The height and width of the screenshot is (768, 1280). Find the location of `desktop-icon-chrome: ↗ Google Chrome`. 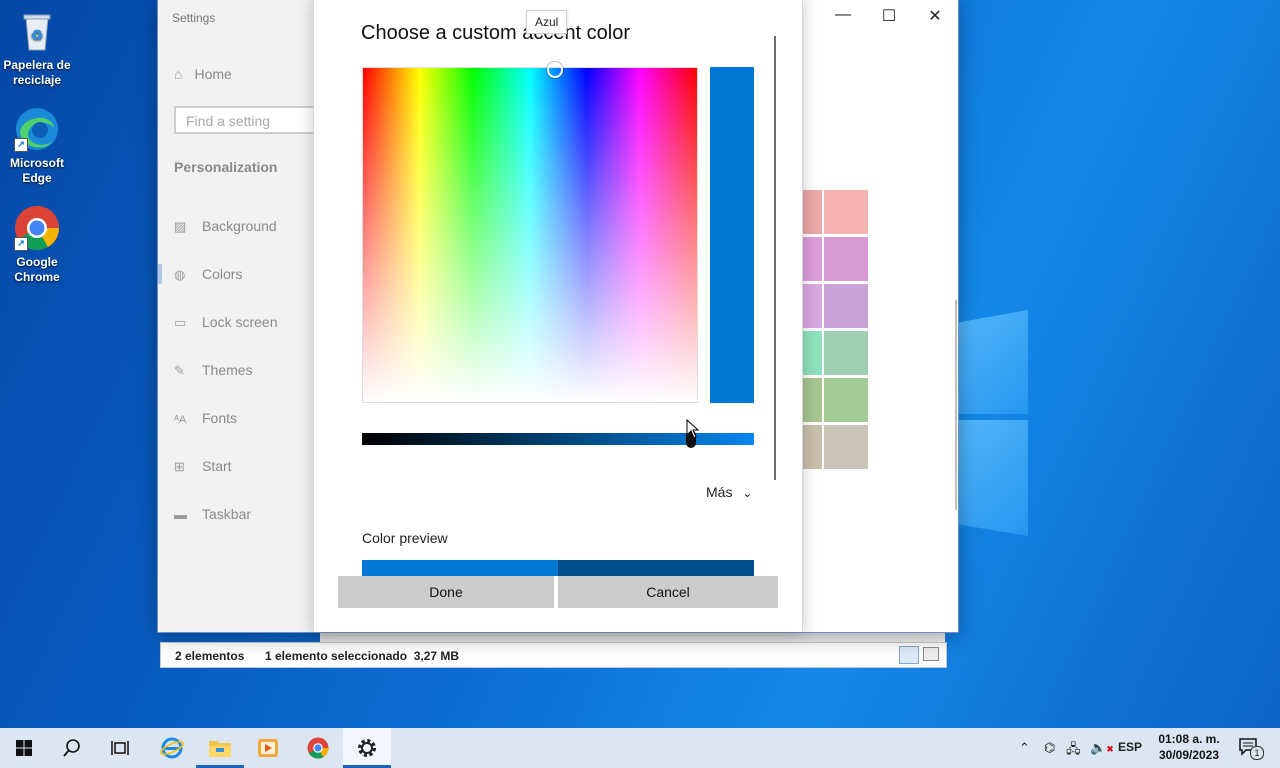

desktop-icon-chrome: ↗ Google Chrome is located at coordinates (37, 245).